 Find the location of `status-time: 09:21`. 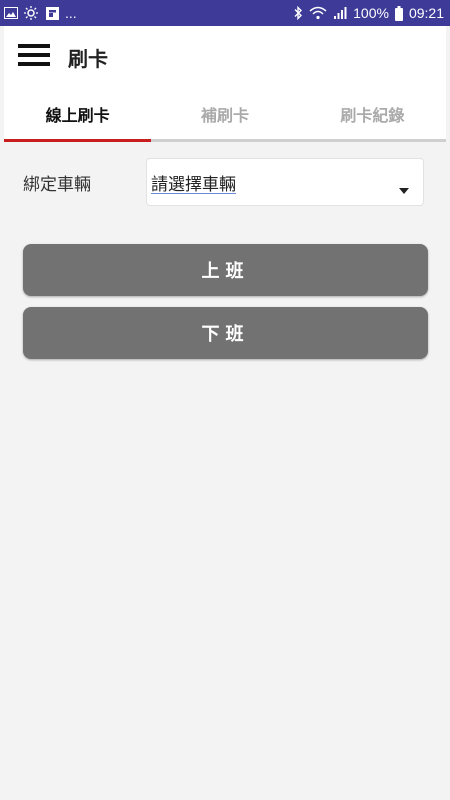

status-time: 09:21 is located at coordinates (426, 13).